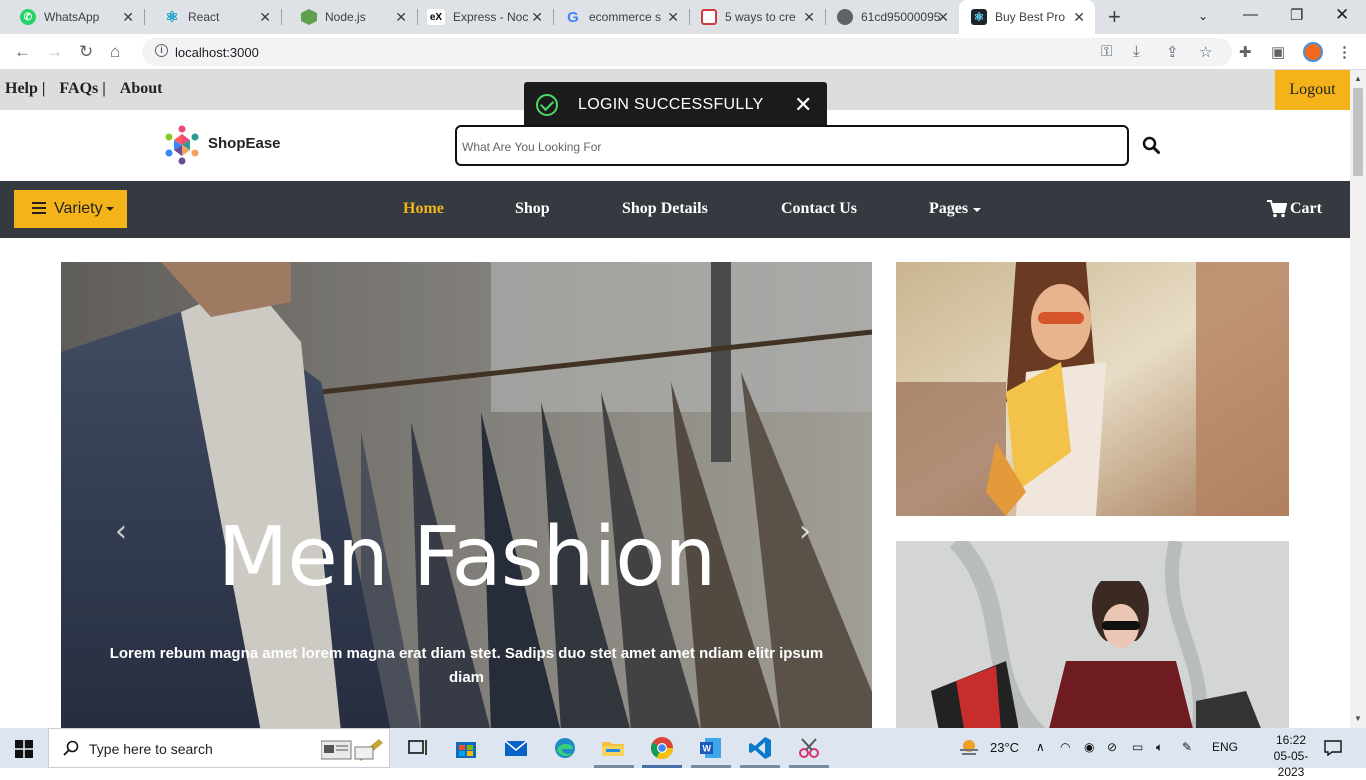 The image size is (1366, 780). What do you see at coordinates (621, 17) in the screenshot?
I see `tab-google: G ecommerce s ✕` at bounding box center [621, 17].